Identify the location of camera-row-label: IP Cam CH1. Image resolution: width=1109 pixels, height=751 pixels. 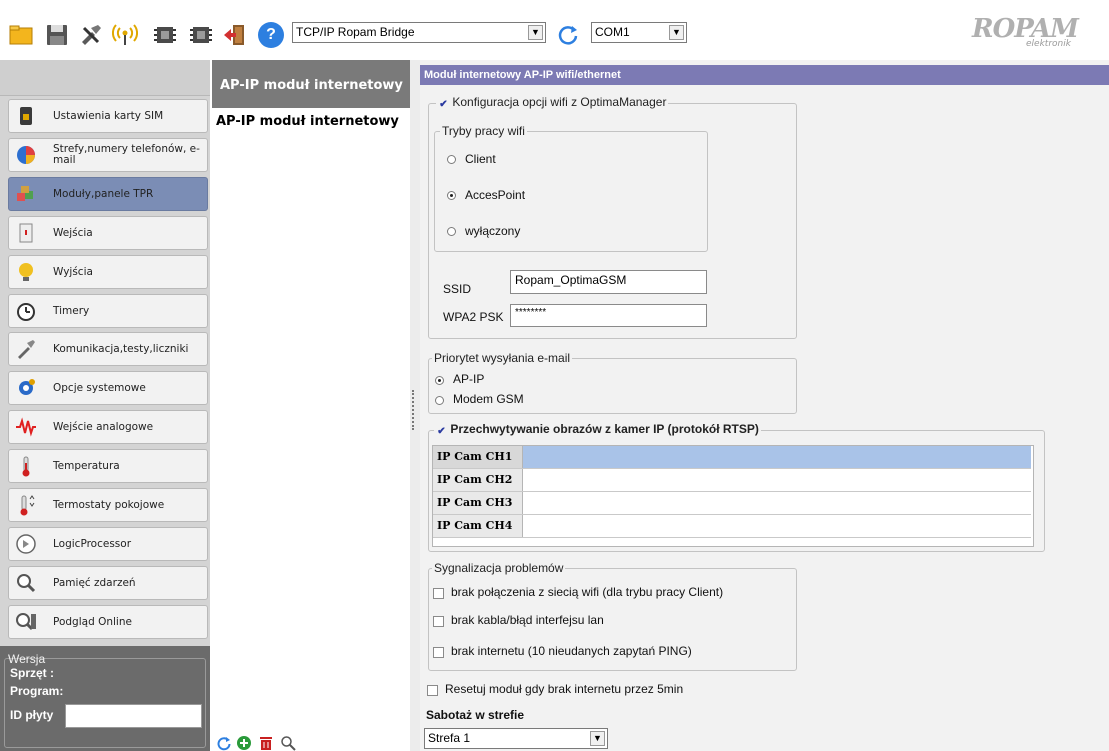
(478, 457).